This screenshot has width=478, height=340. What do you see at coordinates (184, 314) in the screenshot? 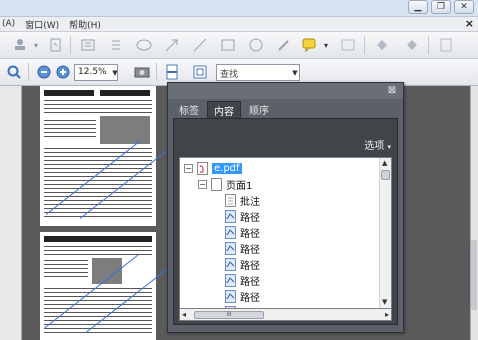
I see `scroll-left-icon: ◂` at bounding box center [184, 314].